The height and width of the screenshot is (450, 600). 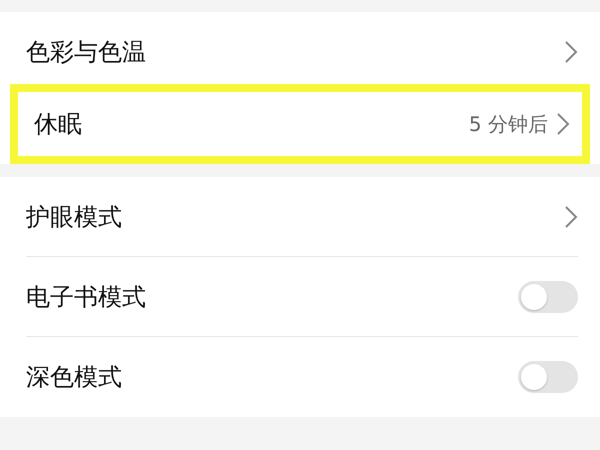 What do you see at coordinates (86, 297) in the screenshot?
I see `row-label: 电子书模式` at bounding box center [86, 297].